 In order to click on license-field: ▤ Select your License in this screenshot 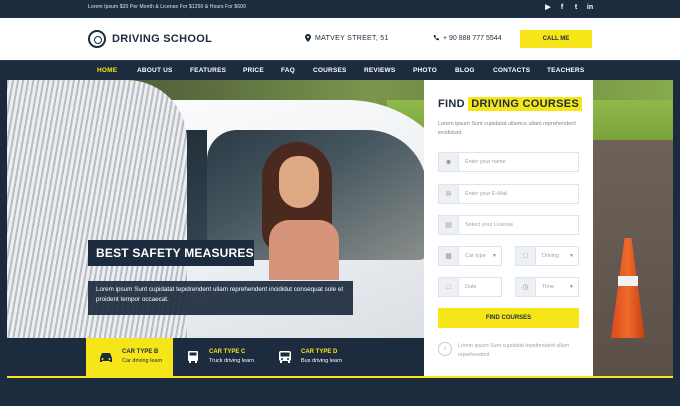, I will do `click(508, 225)`.